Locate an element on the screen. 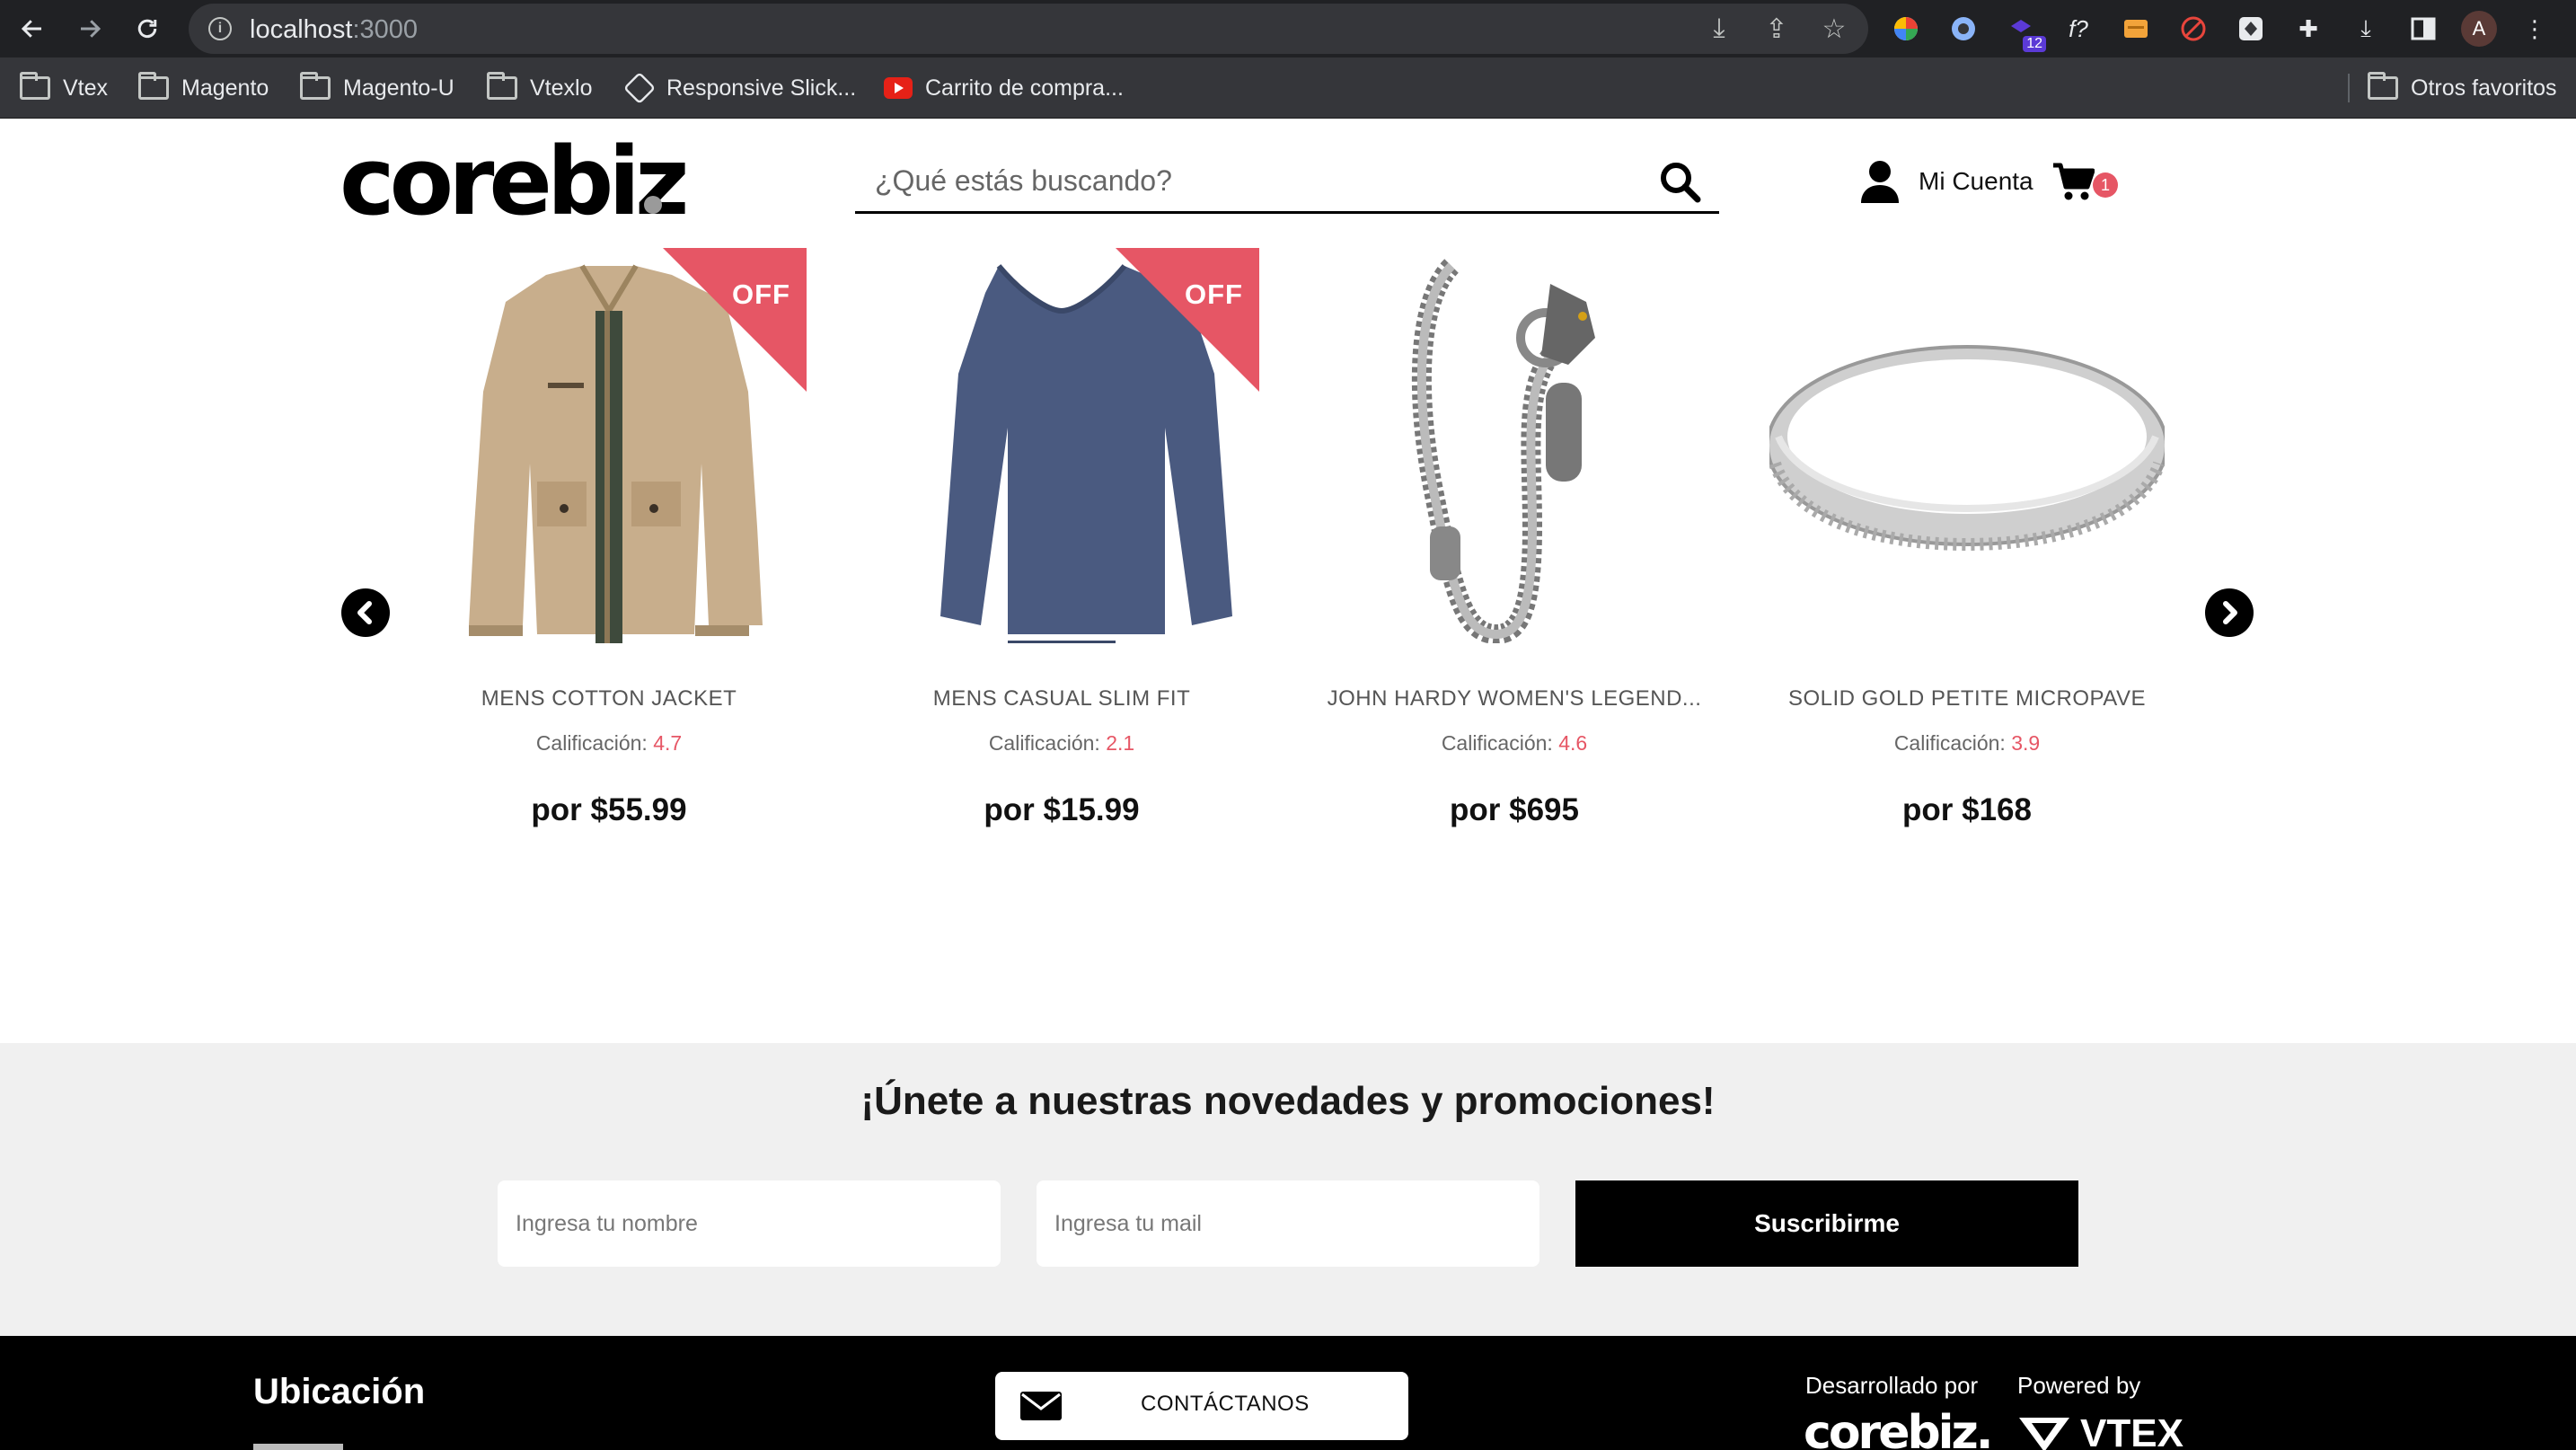 The width and height of the screenshot is (2576, 1450). carousel-prev-button is located at coordinates (365, 612).